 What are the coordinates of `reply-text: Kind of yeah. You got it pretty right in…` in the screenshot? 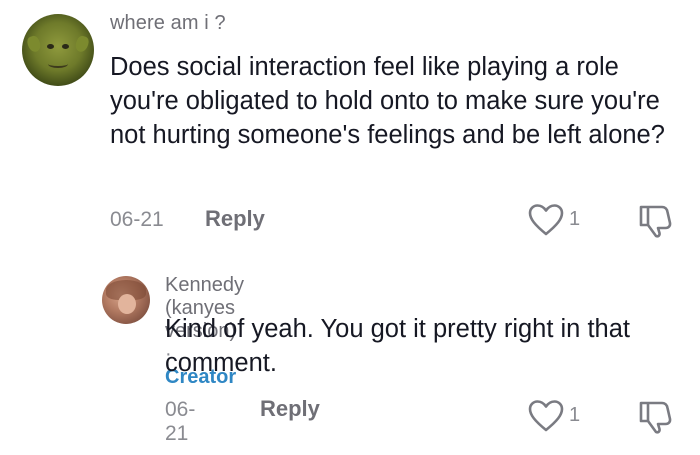 It's located at (397, 346).